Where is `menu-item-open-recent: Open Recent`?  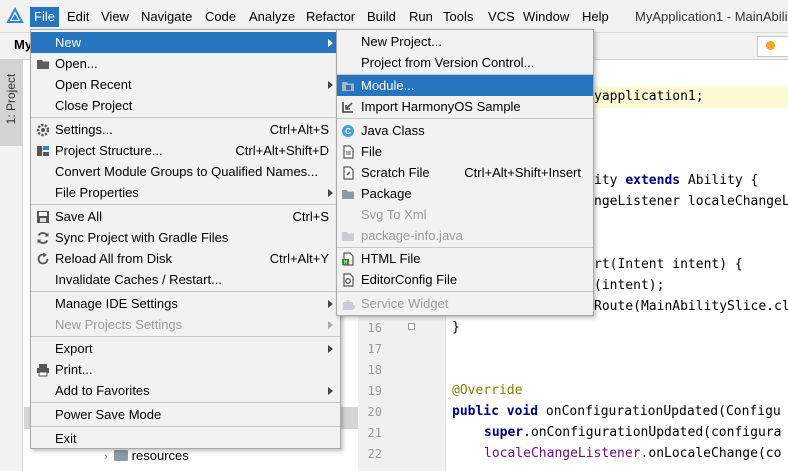
menu-item-open-recent: Open Recent is located at coordinates (185, 84).